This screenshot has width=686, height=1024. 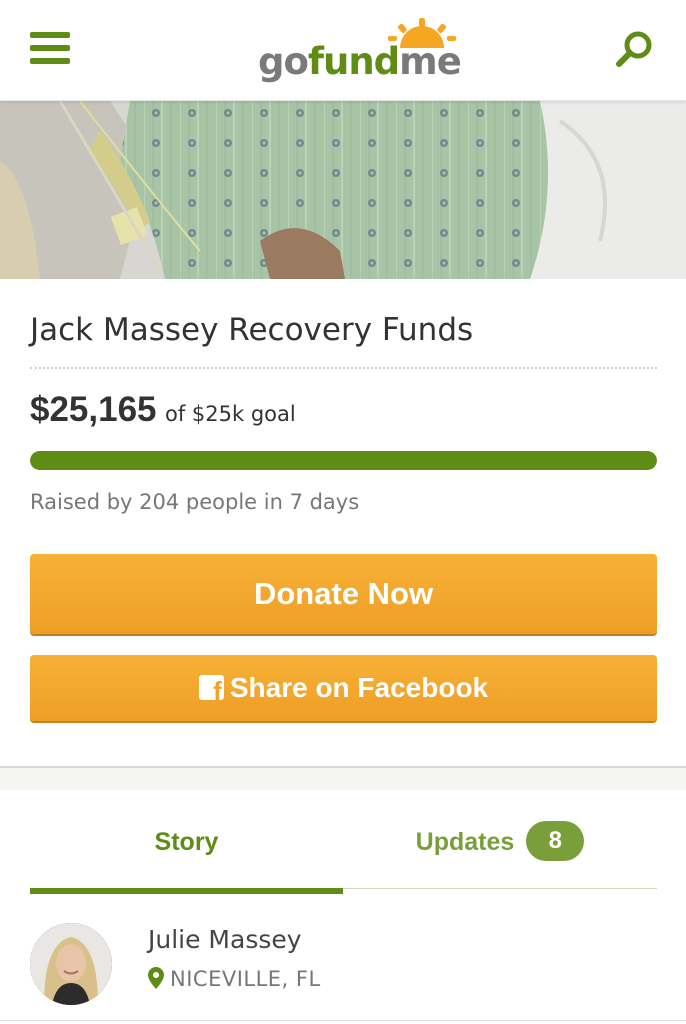 I want to click on donate-button-label: Donate Now, so click(x=343, y=593).